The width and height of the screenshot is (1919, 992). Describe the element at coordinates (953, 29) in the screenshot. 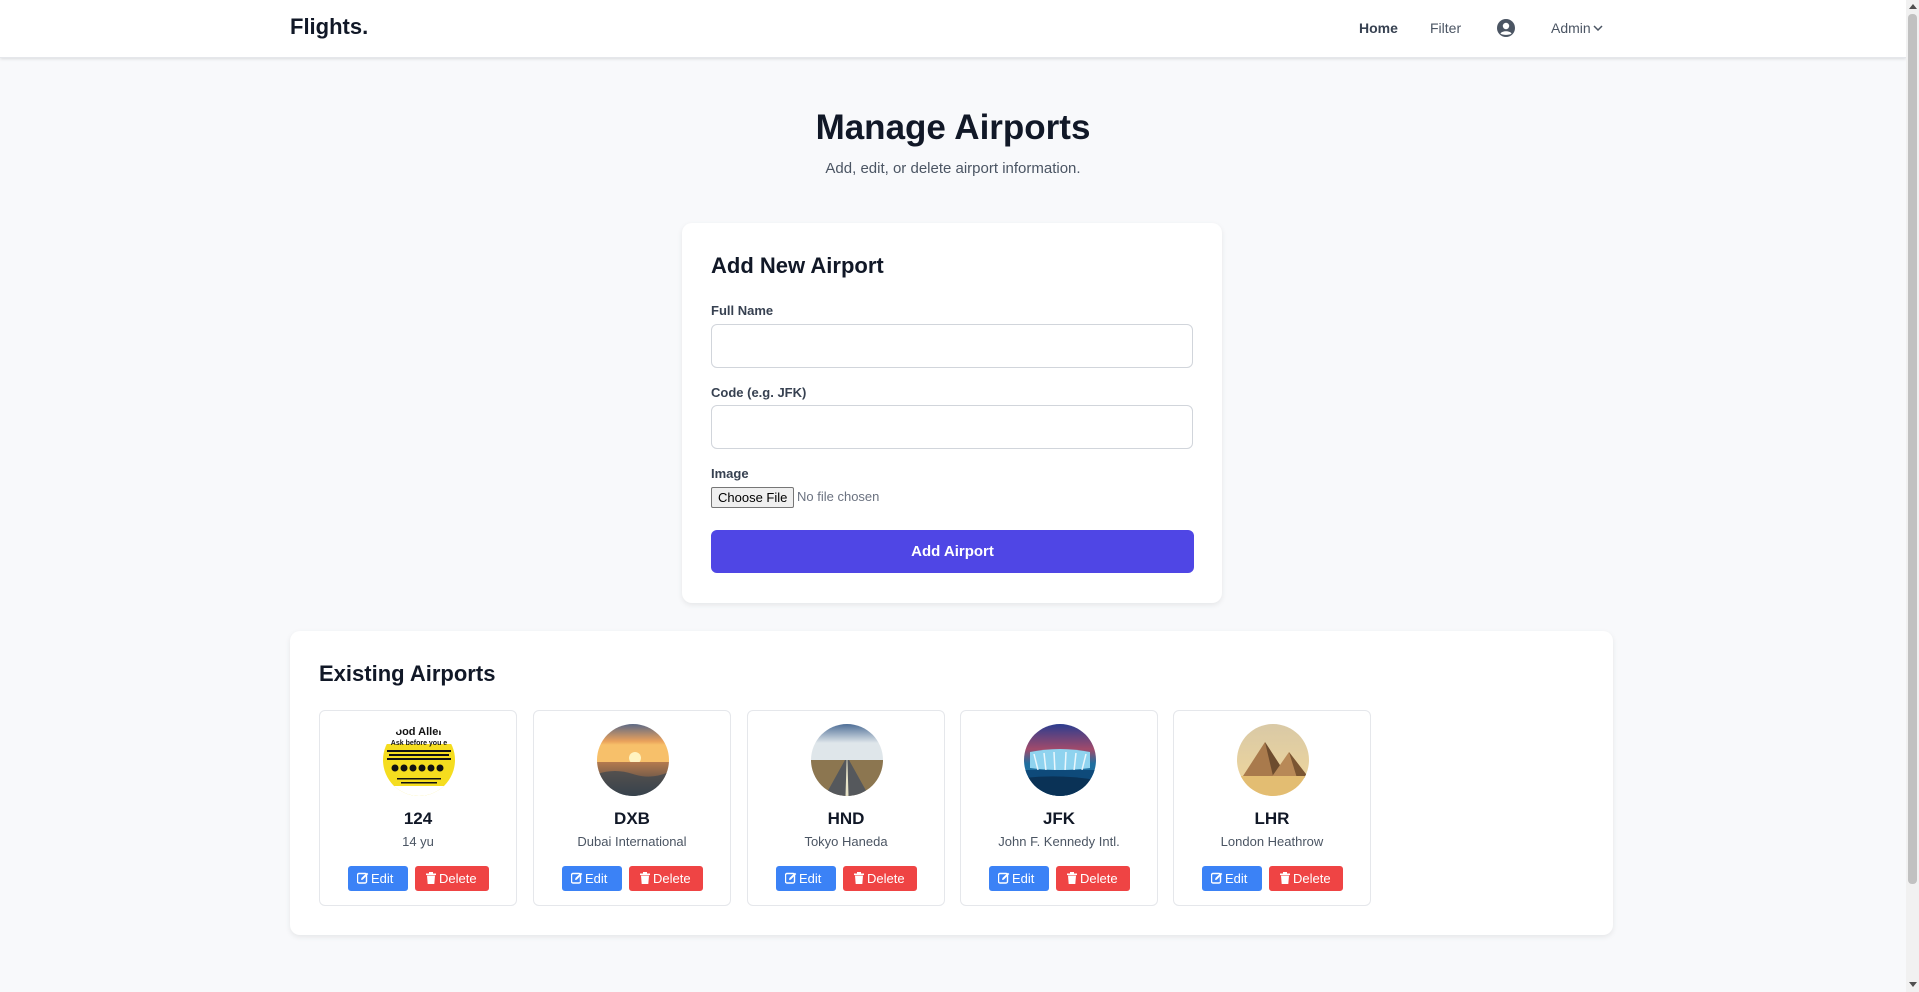

I see `top-navbar: Flights. Home Filter Admin` at that location.